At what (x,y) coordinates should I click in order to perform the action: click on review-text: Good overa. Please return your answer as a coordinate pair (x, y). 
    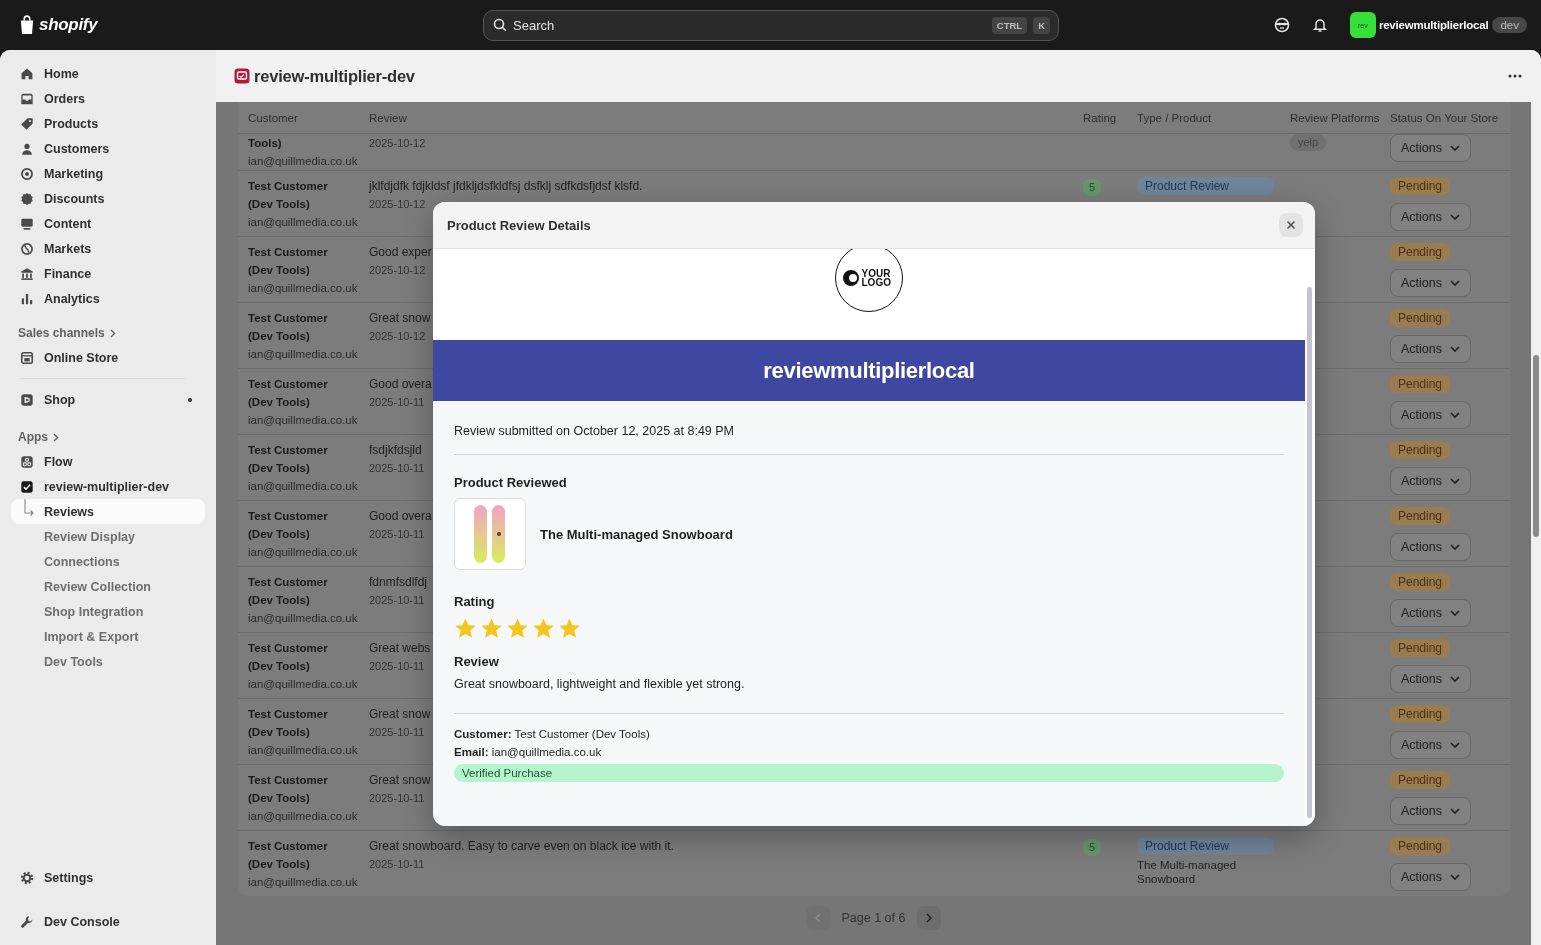
    Looking at the image, I should click on (400, 516).